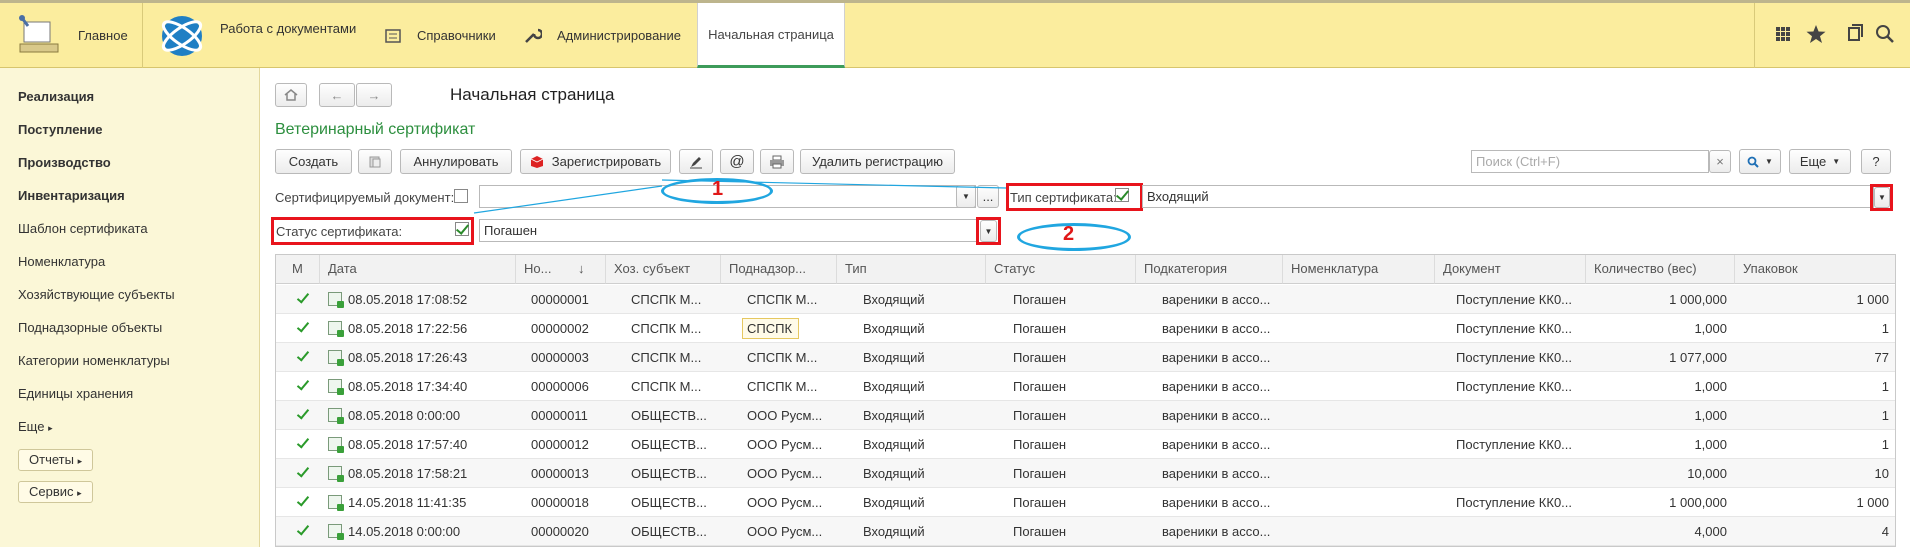 This screenshot has width=1910, height=547. What do you see at coordinates (75, 393) in the screenshot?
I see `sidebar-item-storage-units: Единицы хранения` at bounding box center [75, 393].